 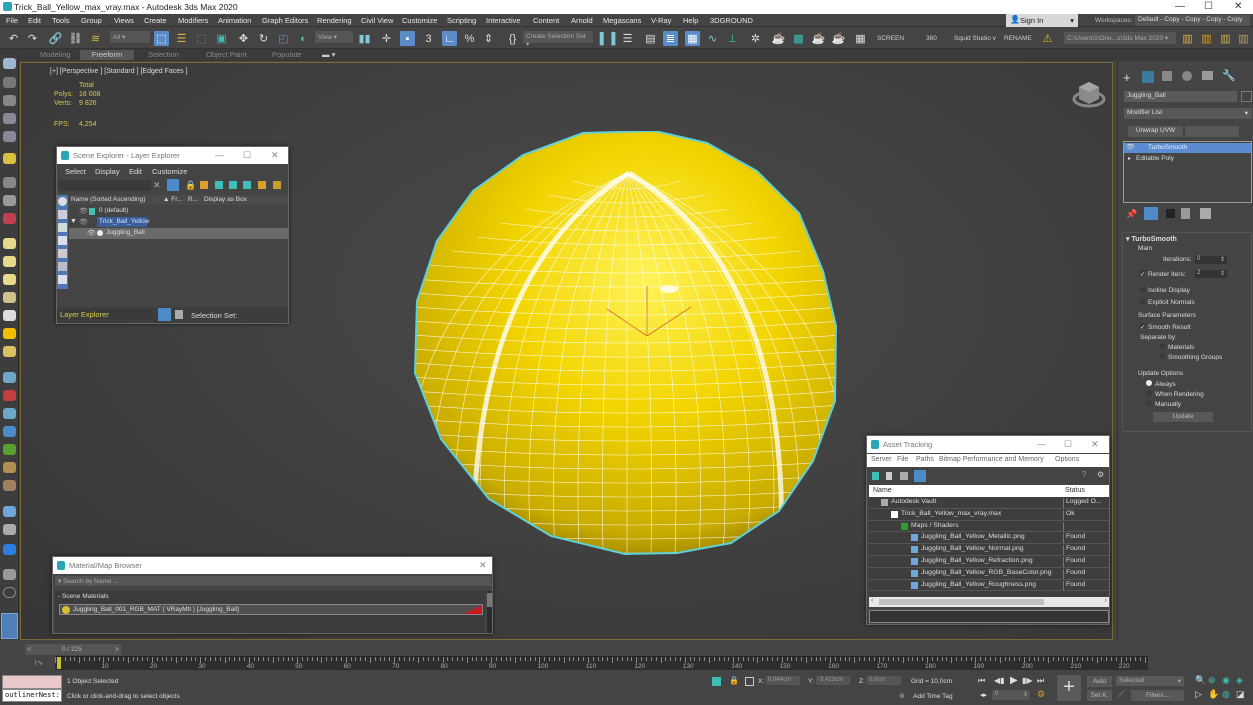 I want to click on explorer-type-dropdown: Layer Explorer, so click(x=105, y=314).